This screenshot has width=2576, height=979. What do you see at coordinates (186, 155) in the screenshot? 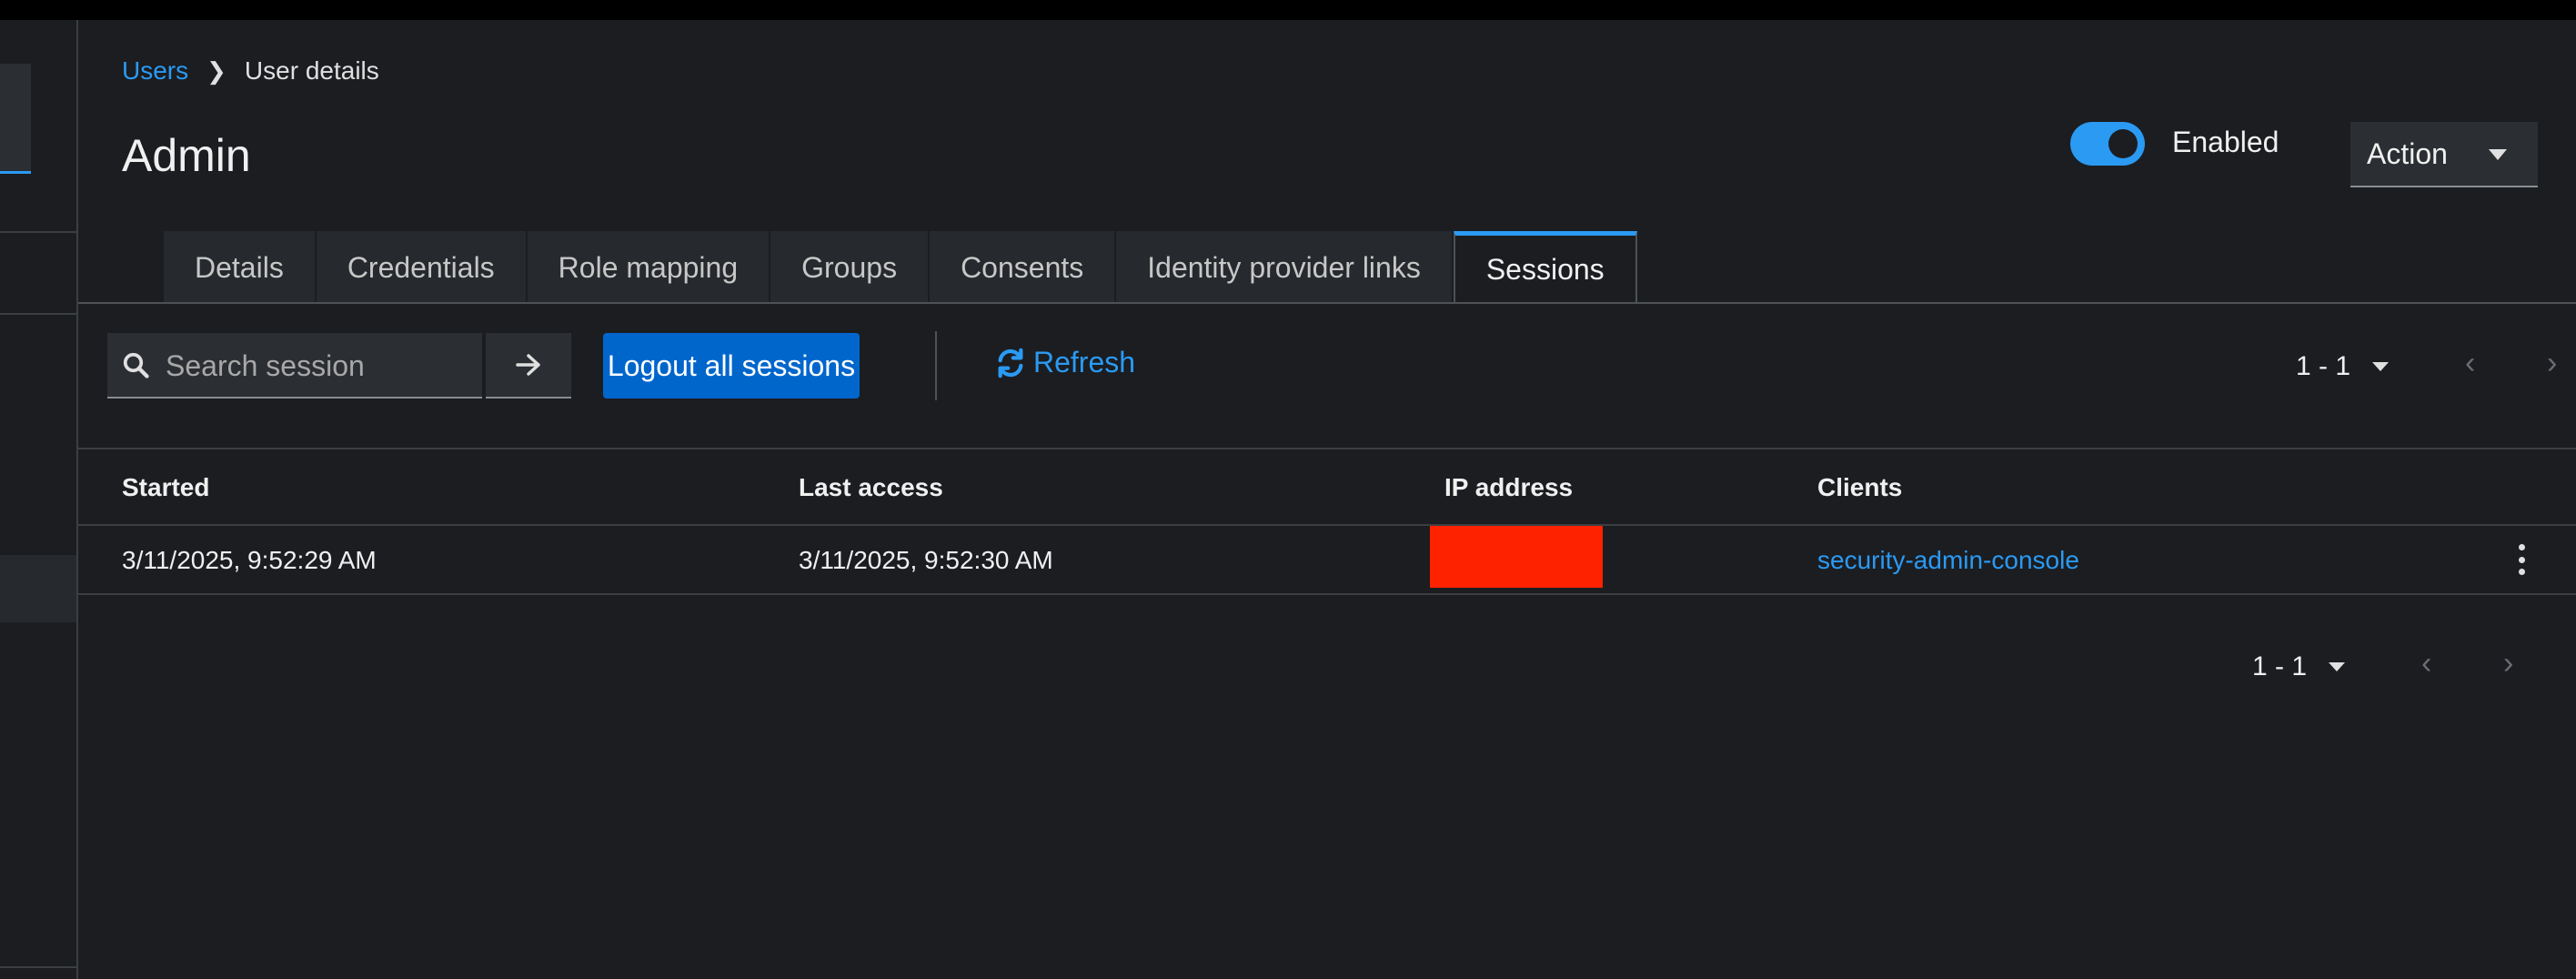
I see `page-title: Admin` at bounding box center [186, 155].